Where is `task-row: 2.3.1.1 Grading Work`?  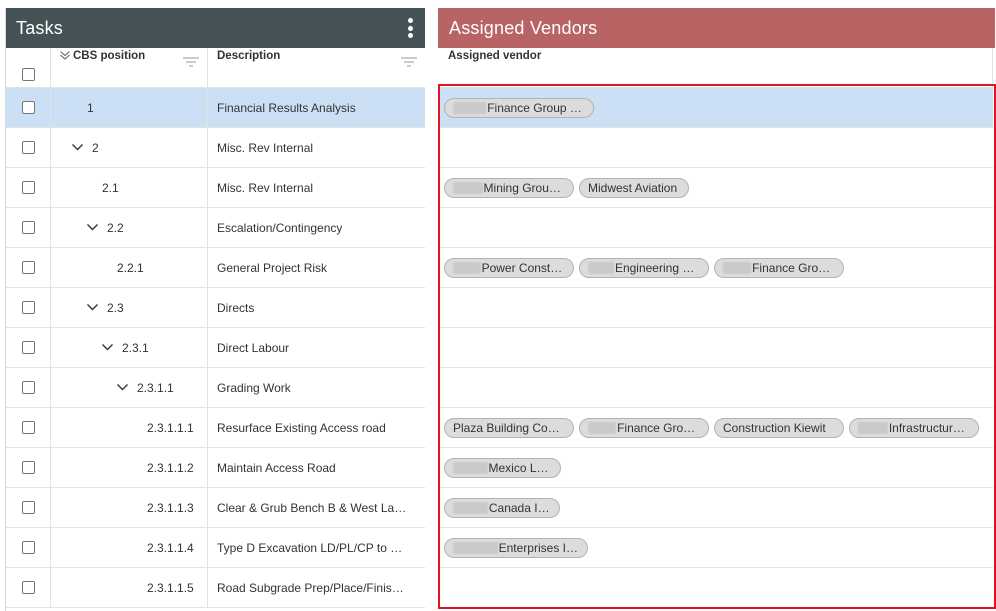
task-row: 2.3.1.1 Grading Work is located at coordinates (215, 388).